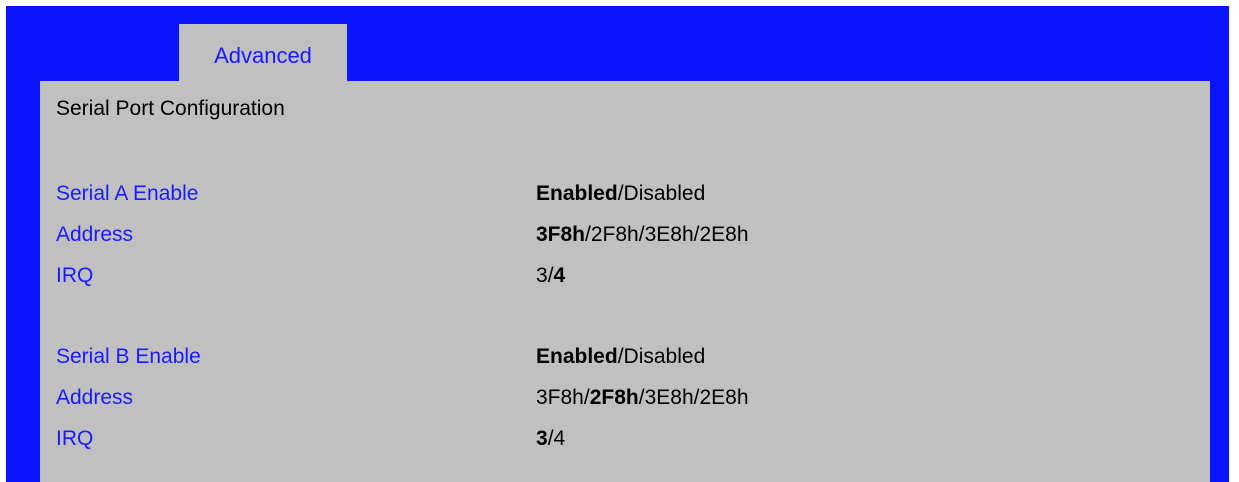 This screenshot has height=482, width=1239. I want to click on setting-serial-b-enable: Serial B Enable Enabled/Disabled, so click(606, 360).